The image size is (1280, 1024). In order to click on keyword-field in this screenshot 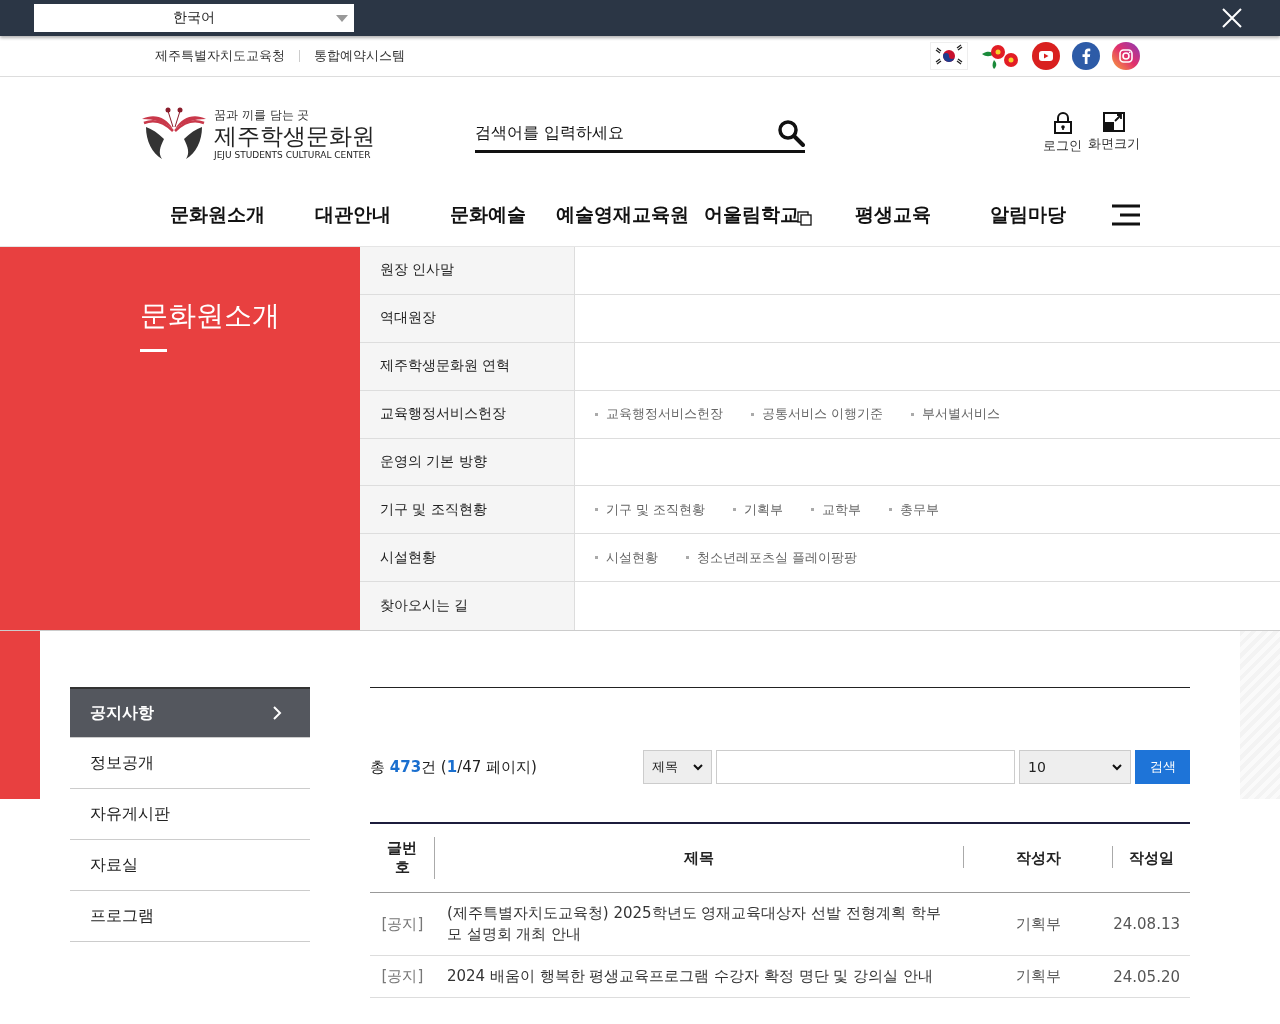, I will do `click(865, 767)`.